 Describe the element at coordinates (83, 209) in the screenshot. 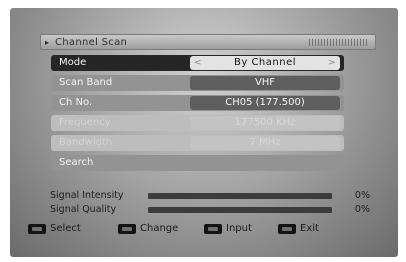

I see `signal-quality-label: Signal Quality` at that location.